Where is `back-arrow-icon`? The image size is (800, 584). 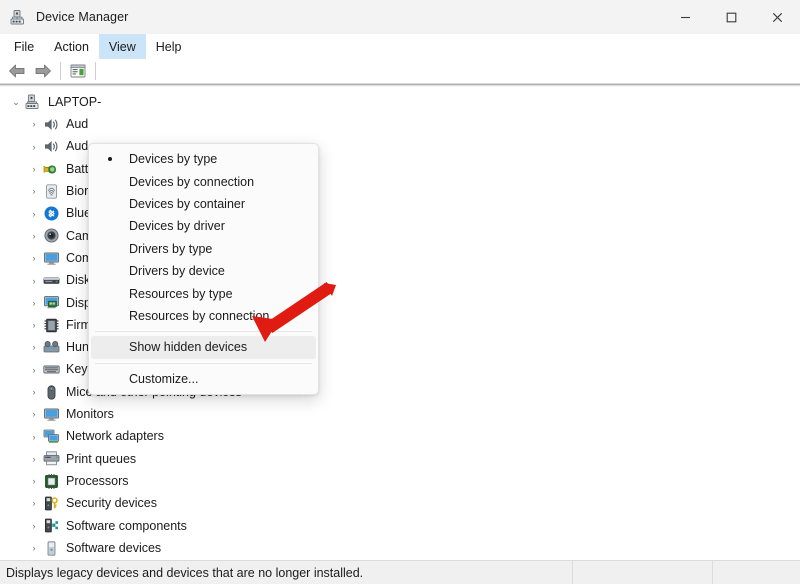 back-arrow-icon is located at coordinates (17, 71).